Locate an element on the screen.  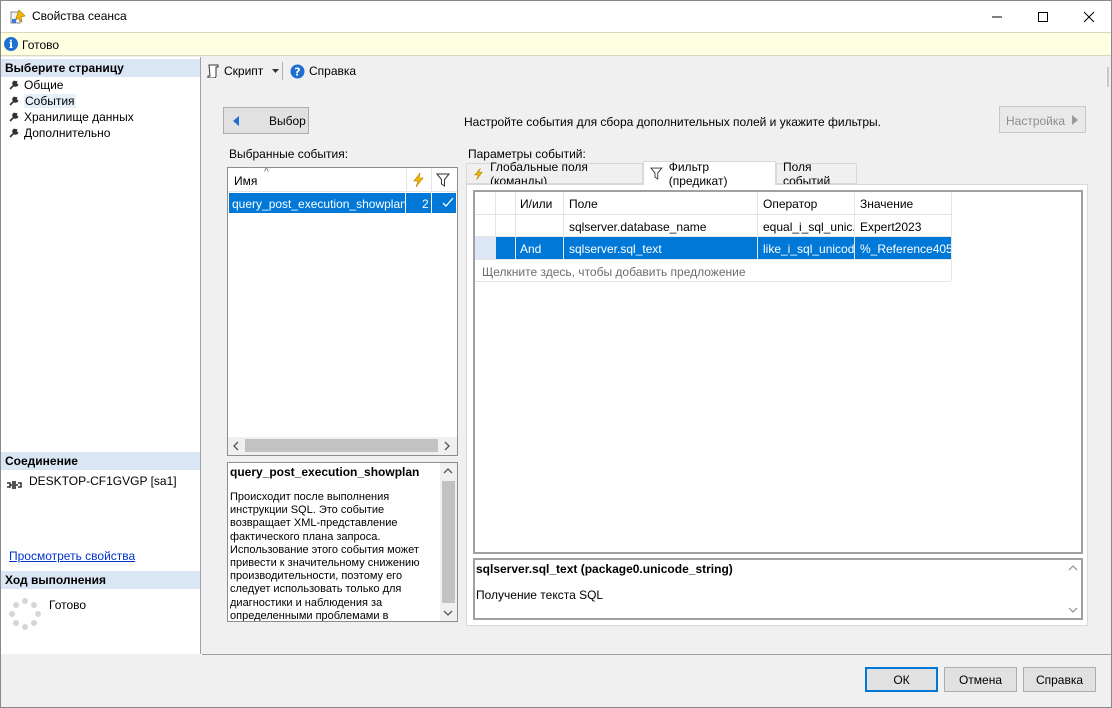
page-item-label: Общие is located at coordinates (44, 85).